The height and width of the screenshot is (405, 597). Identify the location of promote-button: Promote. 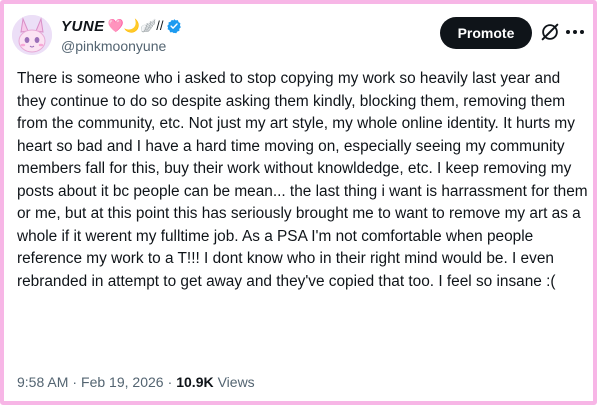
(486, 33).